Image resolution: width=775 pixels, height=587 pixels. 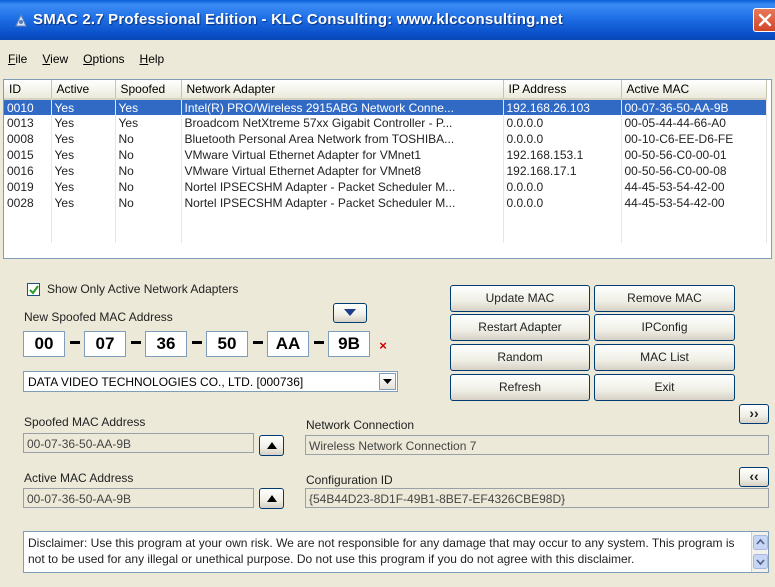 I want to click on column-header-ip-address: IP Address, so click(x=562, y=90).